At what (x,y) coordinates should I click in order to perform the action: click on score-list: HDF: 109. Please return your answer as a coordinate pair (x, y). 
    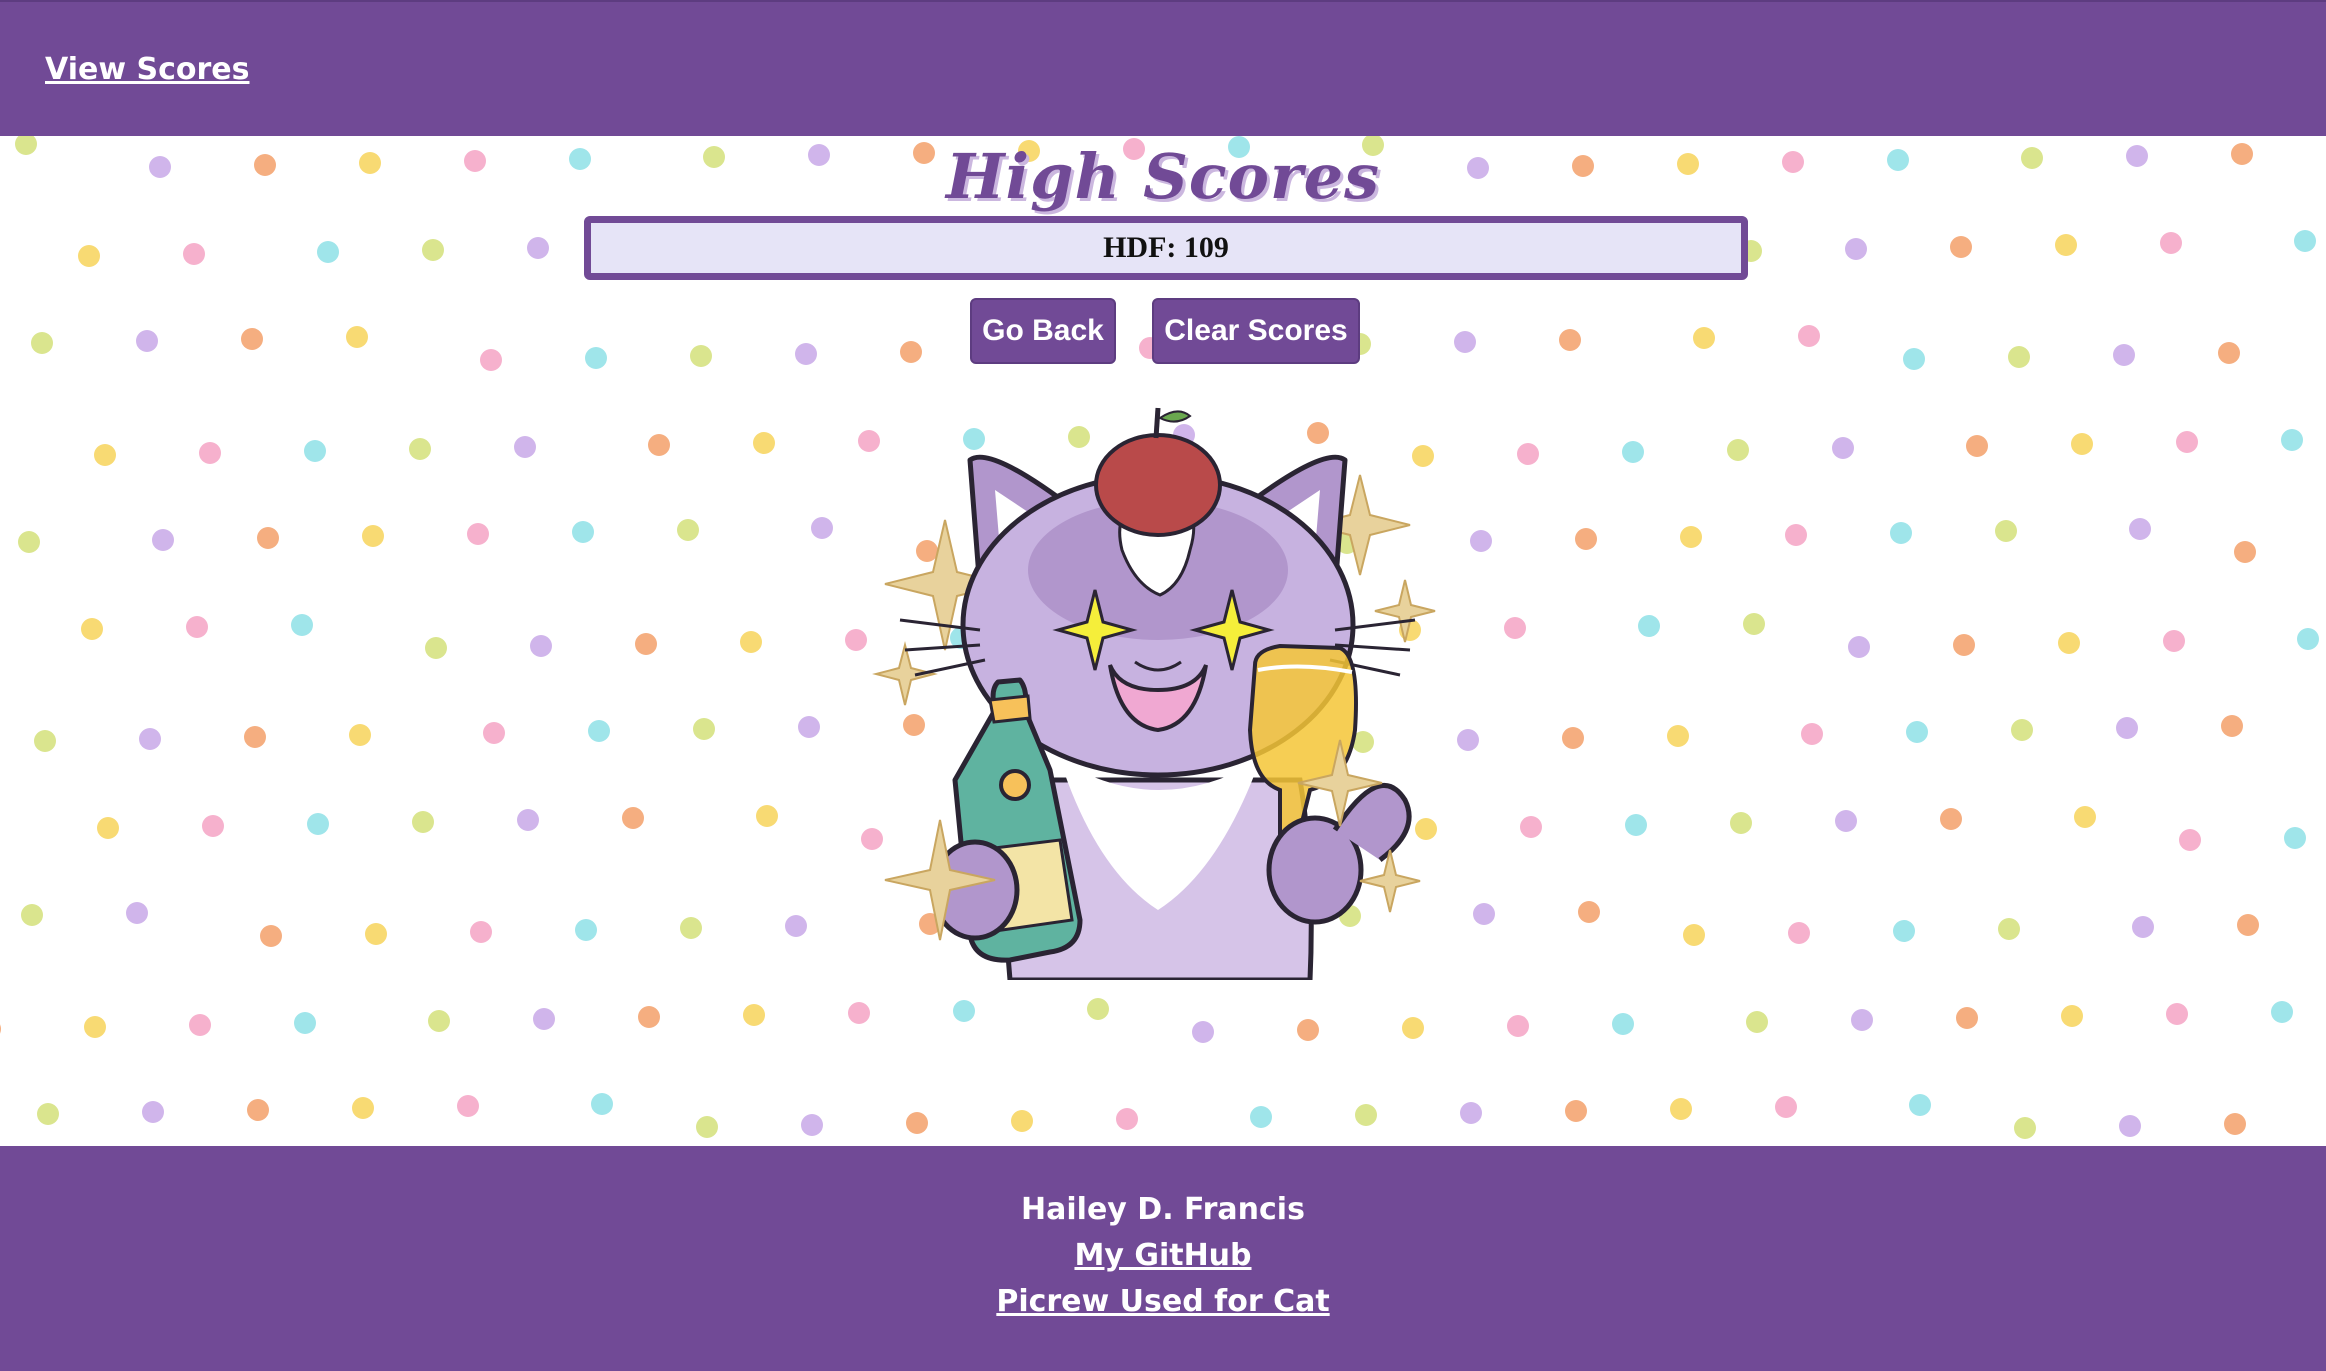
    Looking at the image, I should click on (1166, 248).